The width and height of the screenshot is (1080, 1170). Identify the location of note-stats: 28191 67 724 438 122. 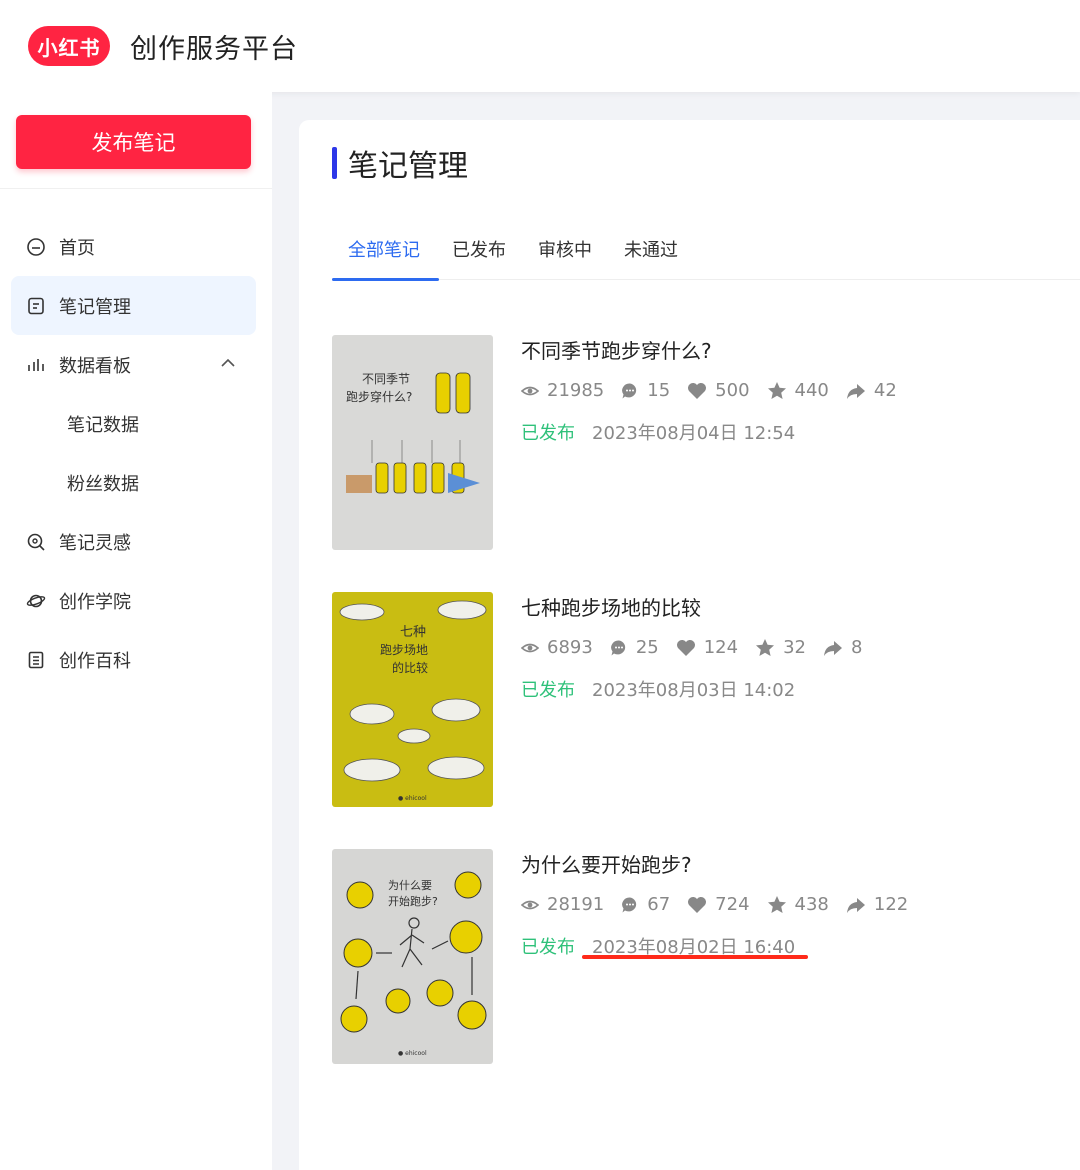
(723, 904).